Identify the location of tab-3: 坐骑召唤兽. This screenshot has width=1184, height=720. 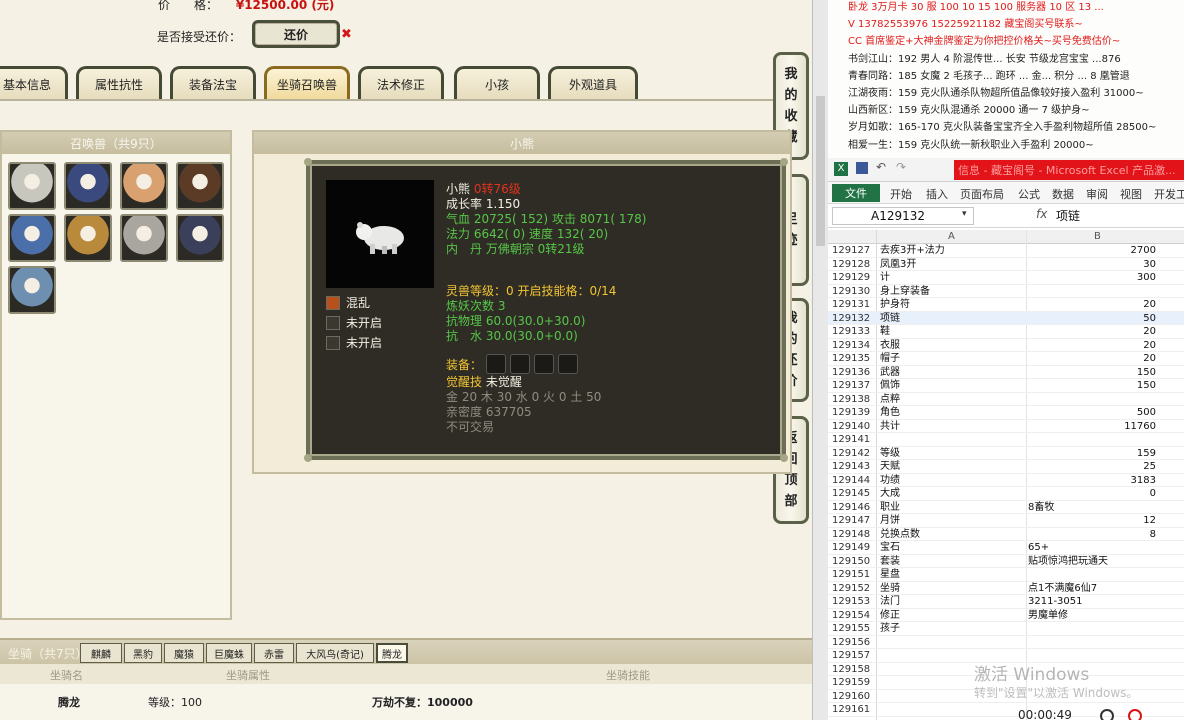
(307, 83).